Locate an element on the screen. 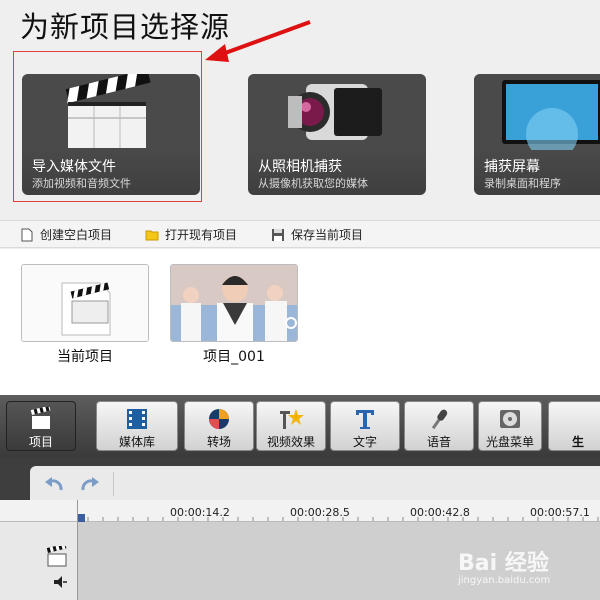 The image size is (600, 600). tab-transitions: 转场 is located at coordinates (219, 426).